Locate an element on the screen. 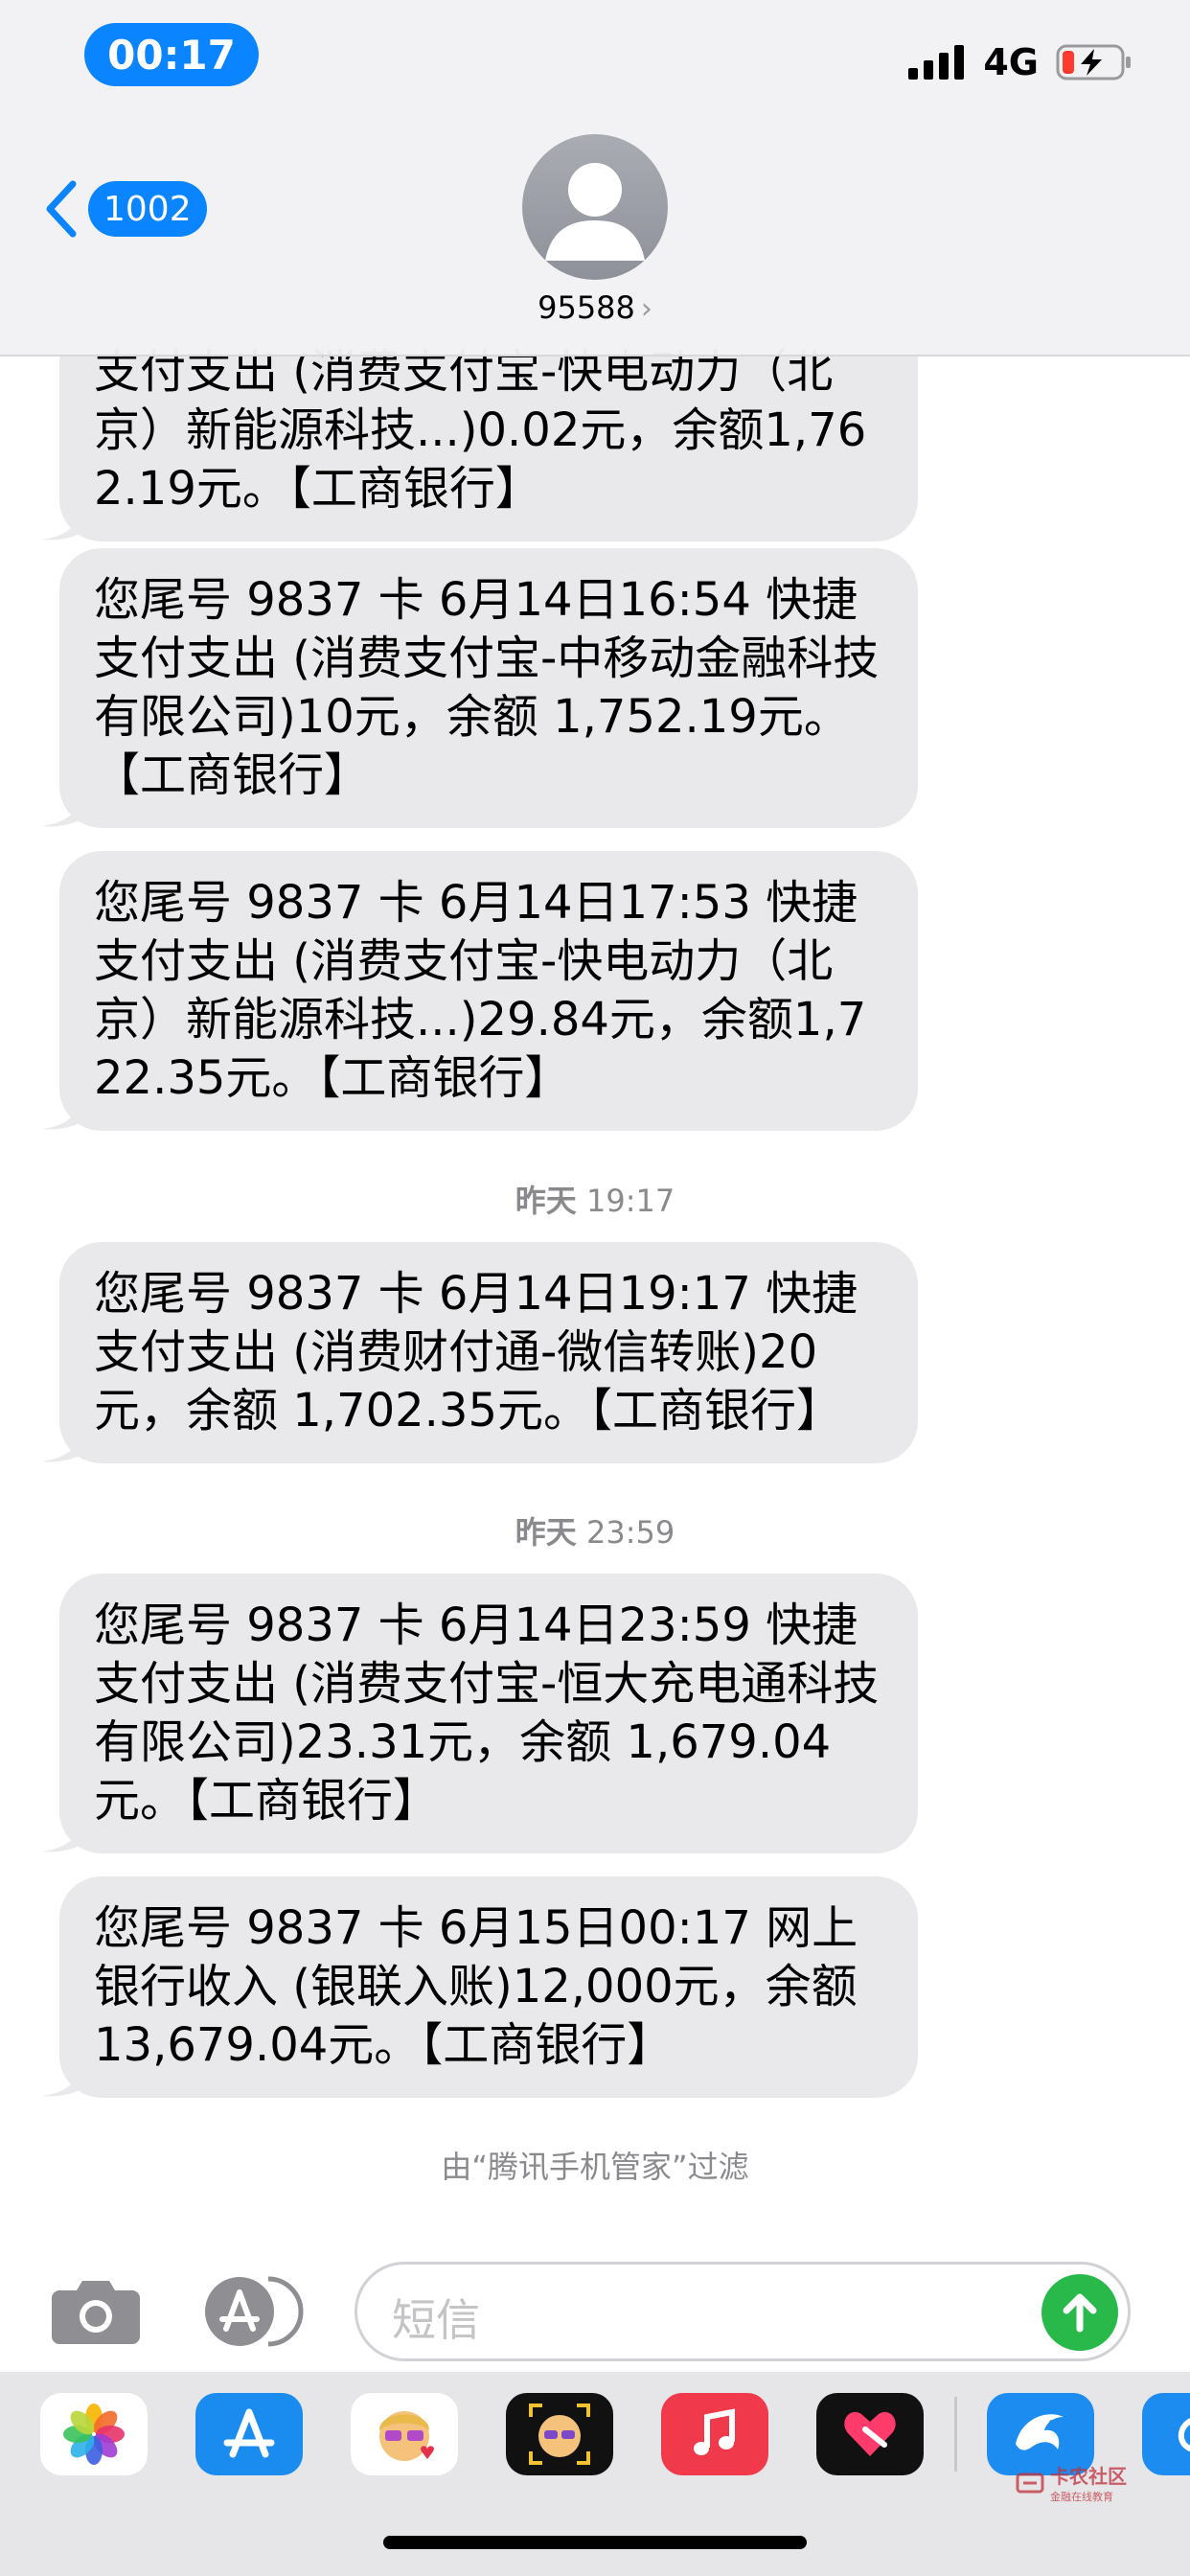 This screenshot has width=1190, height=2576. status-time: 00:17 is located at coordinates (171, 54).